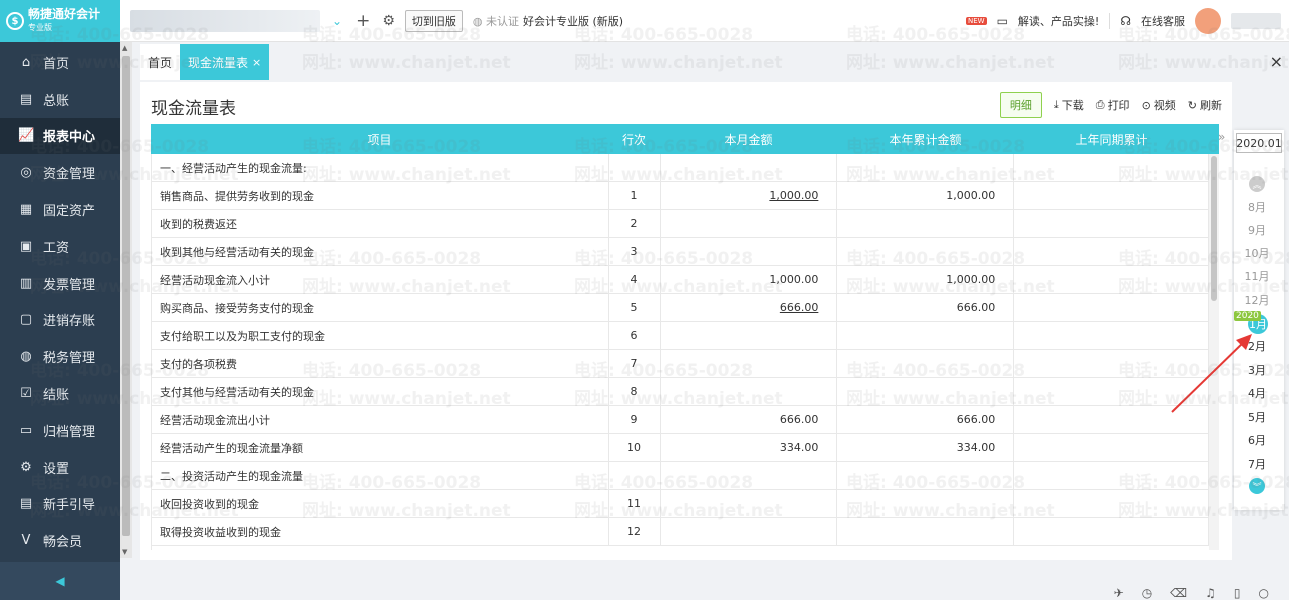  What do you see at coordinates (60, 467) in the screenshot?
I see `sidebar-item: ⚙ 设置` at bounding box center [60, 467].